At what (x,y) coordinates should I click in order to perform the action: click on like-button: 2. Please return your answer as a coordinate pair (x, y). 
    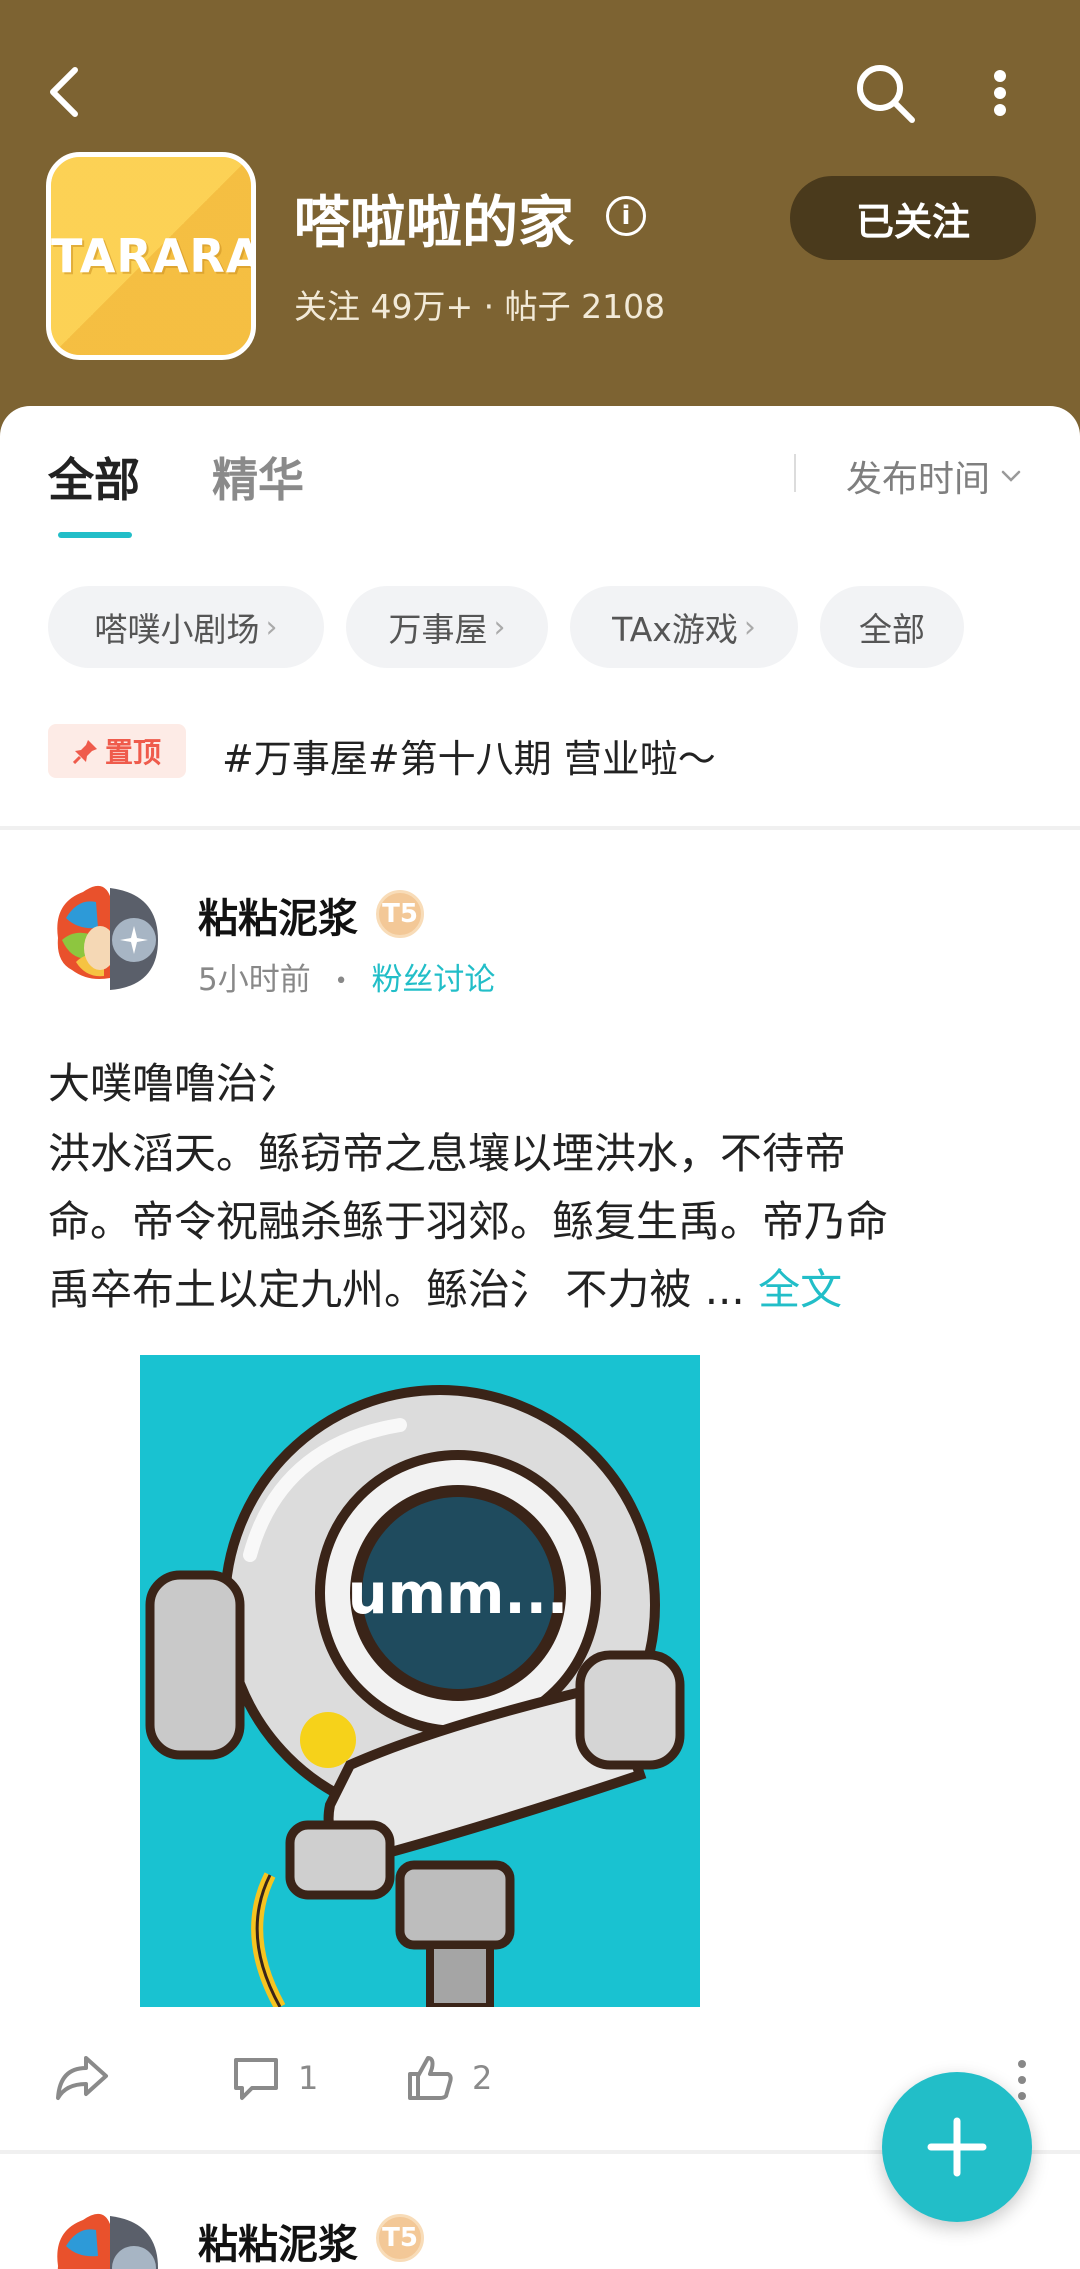
    Looking at the image, I should click on (448, 2078).